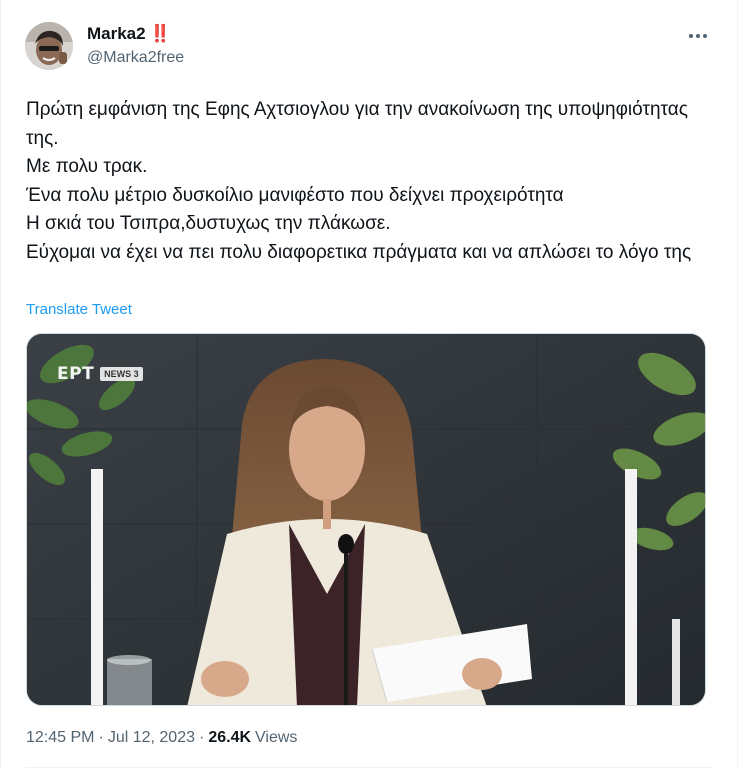  I want to click on ert-logo-text: ΕΡΤ, so click(76, 374).